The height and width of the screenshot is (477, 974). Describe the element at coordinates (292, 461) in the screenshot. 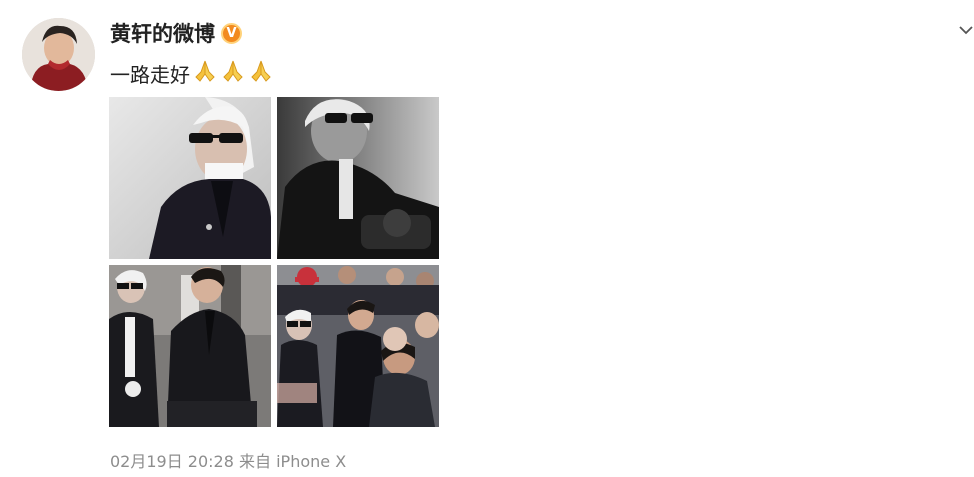

I see `post-source: 来自 iPhone X` at that location.